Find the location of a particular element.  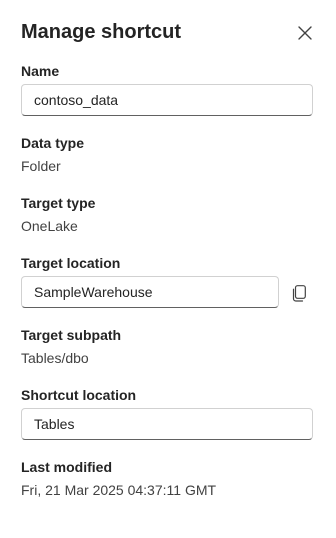

data-type-label: Data type is located at coordinates (53, 143).